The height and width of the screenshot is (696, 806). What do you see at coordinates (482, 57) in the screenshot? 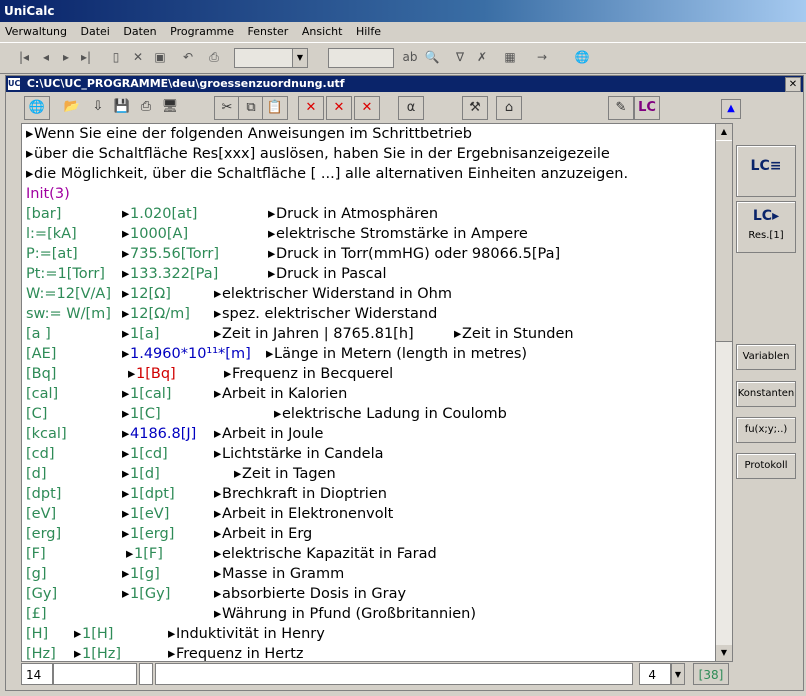
I see `clear-filter-icon: ✗` at bounding box center [482, 57].